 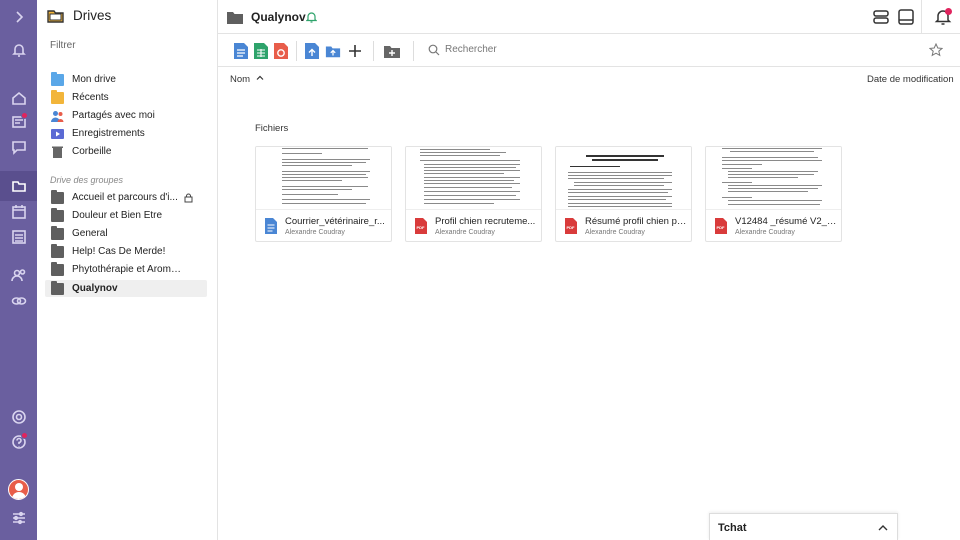 What do you see at coordinates (87, 180) in the screenshot?
I see `group-drives-heading: Drive des groupes` at bounding box center [87, 180].